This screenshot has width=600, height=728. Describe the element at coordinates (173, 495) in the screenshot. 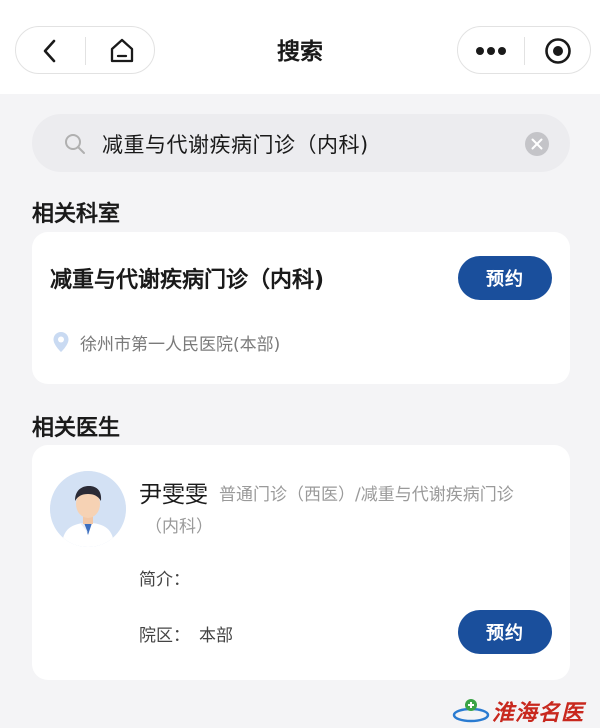

I see `doctor-name: 尹雯雯` at that location.